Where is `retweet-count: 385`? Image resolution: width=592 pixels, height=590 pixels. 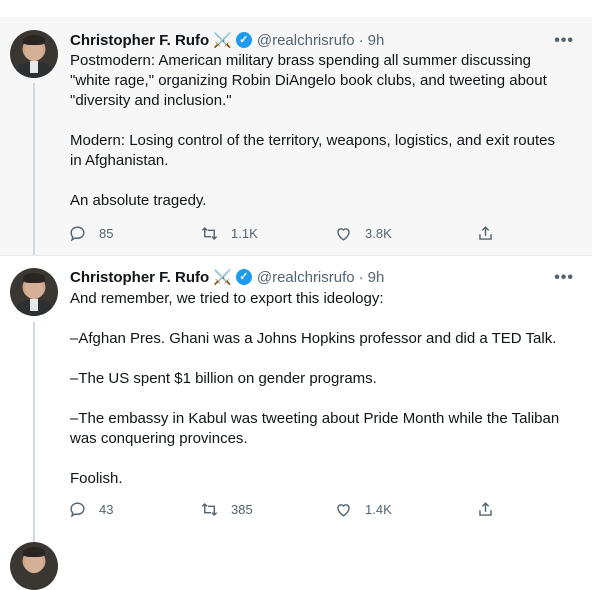 retweet-count: 385 is located at coordinates (242, 509).